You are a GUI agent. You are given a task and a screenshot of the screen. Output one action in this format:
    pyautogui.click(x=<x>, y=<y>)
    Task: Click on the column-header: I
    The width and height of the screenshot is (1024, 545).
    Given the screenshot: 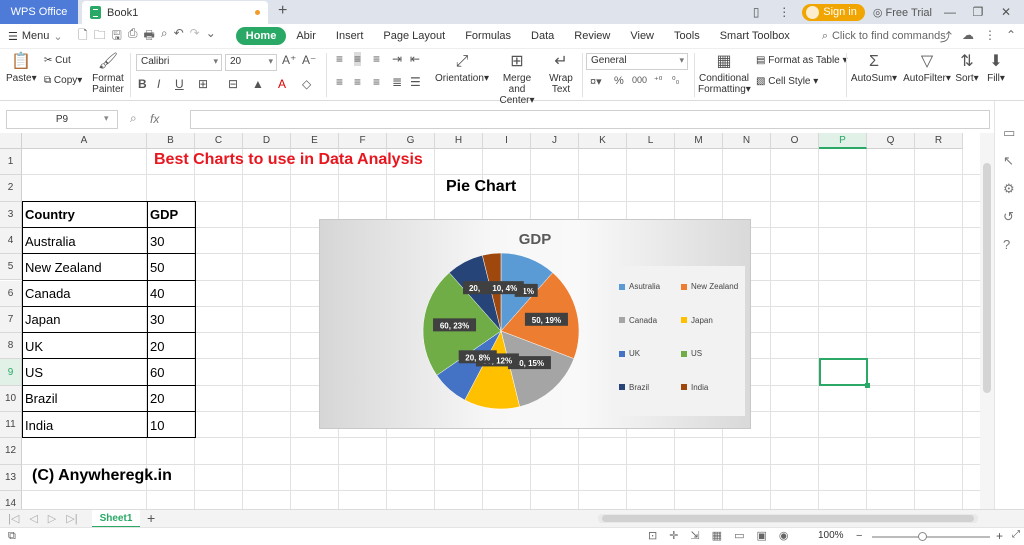 What is the action you would take?
    pyautogui.click(x=507, y=141)
    